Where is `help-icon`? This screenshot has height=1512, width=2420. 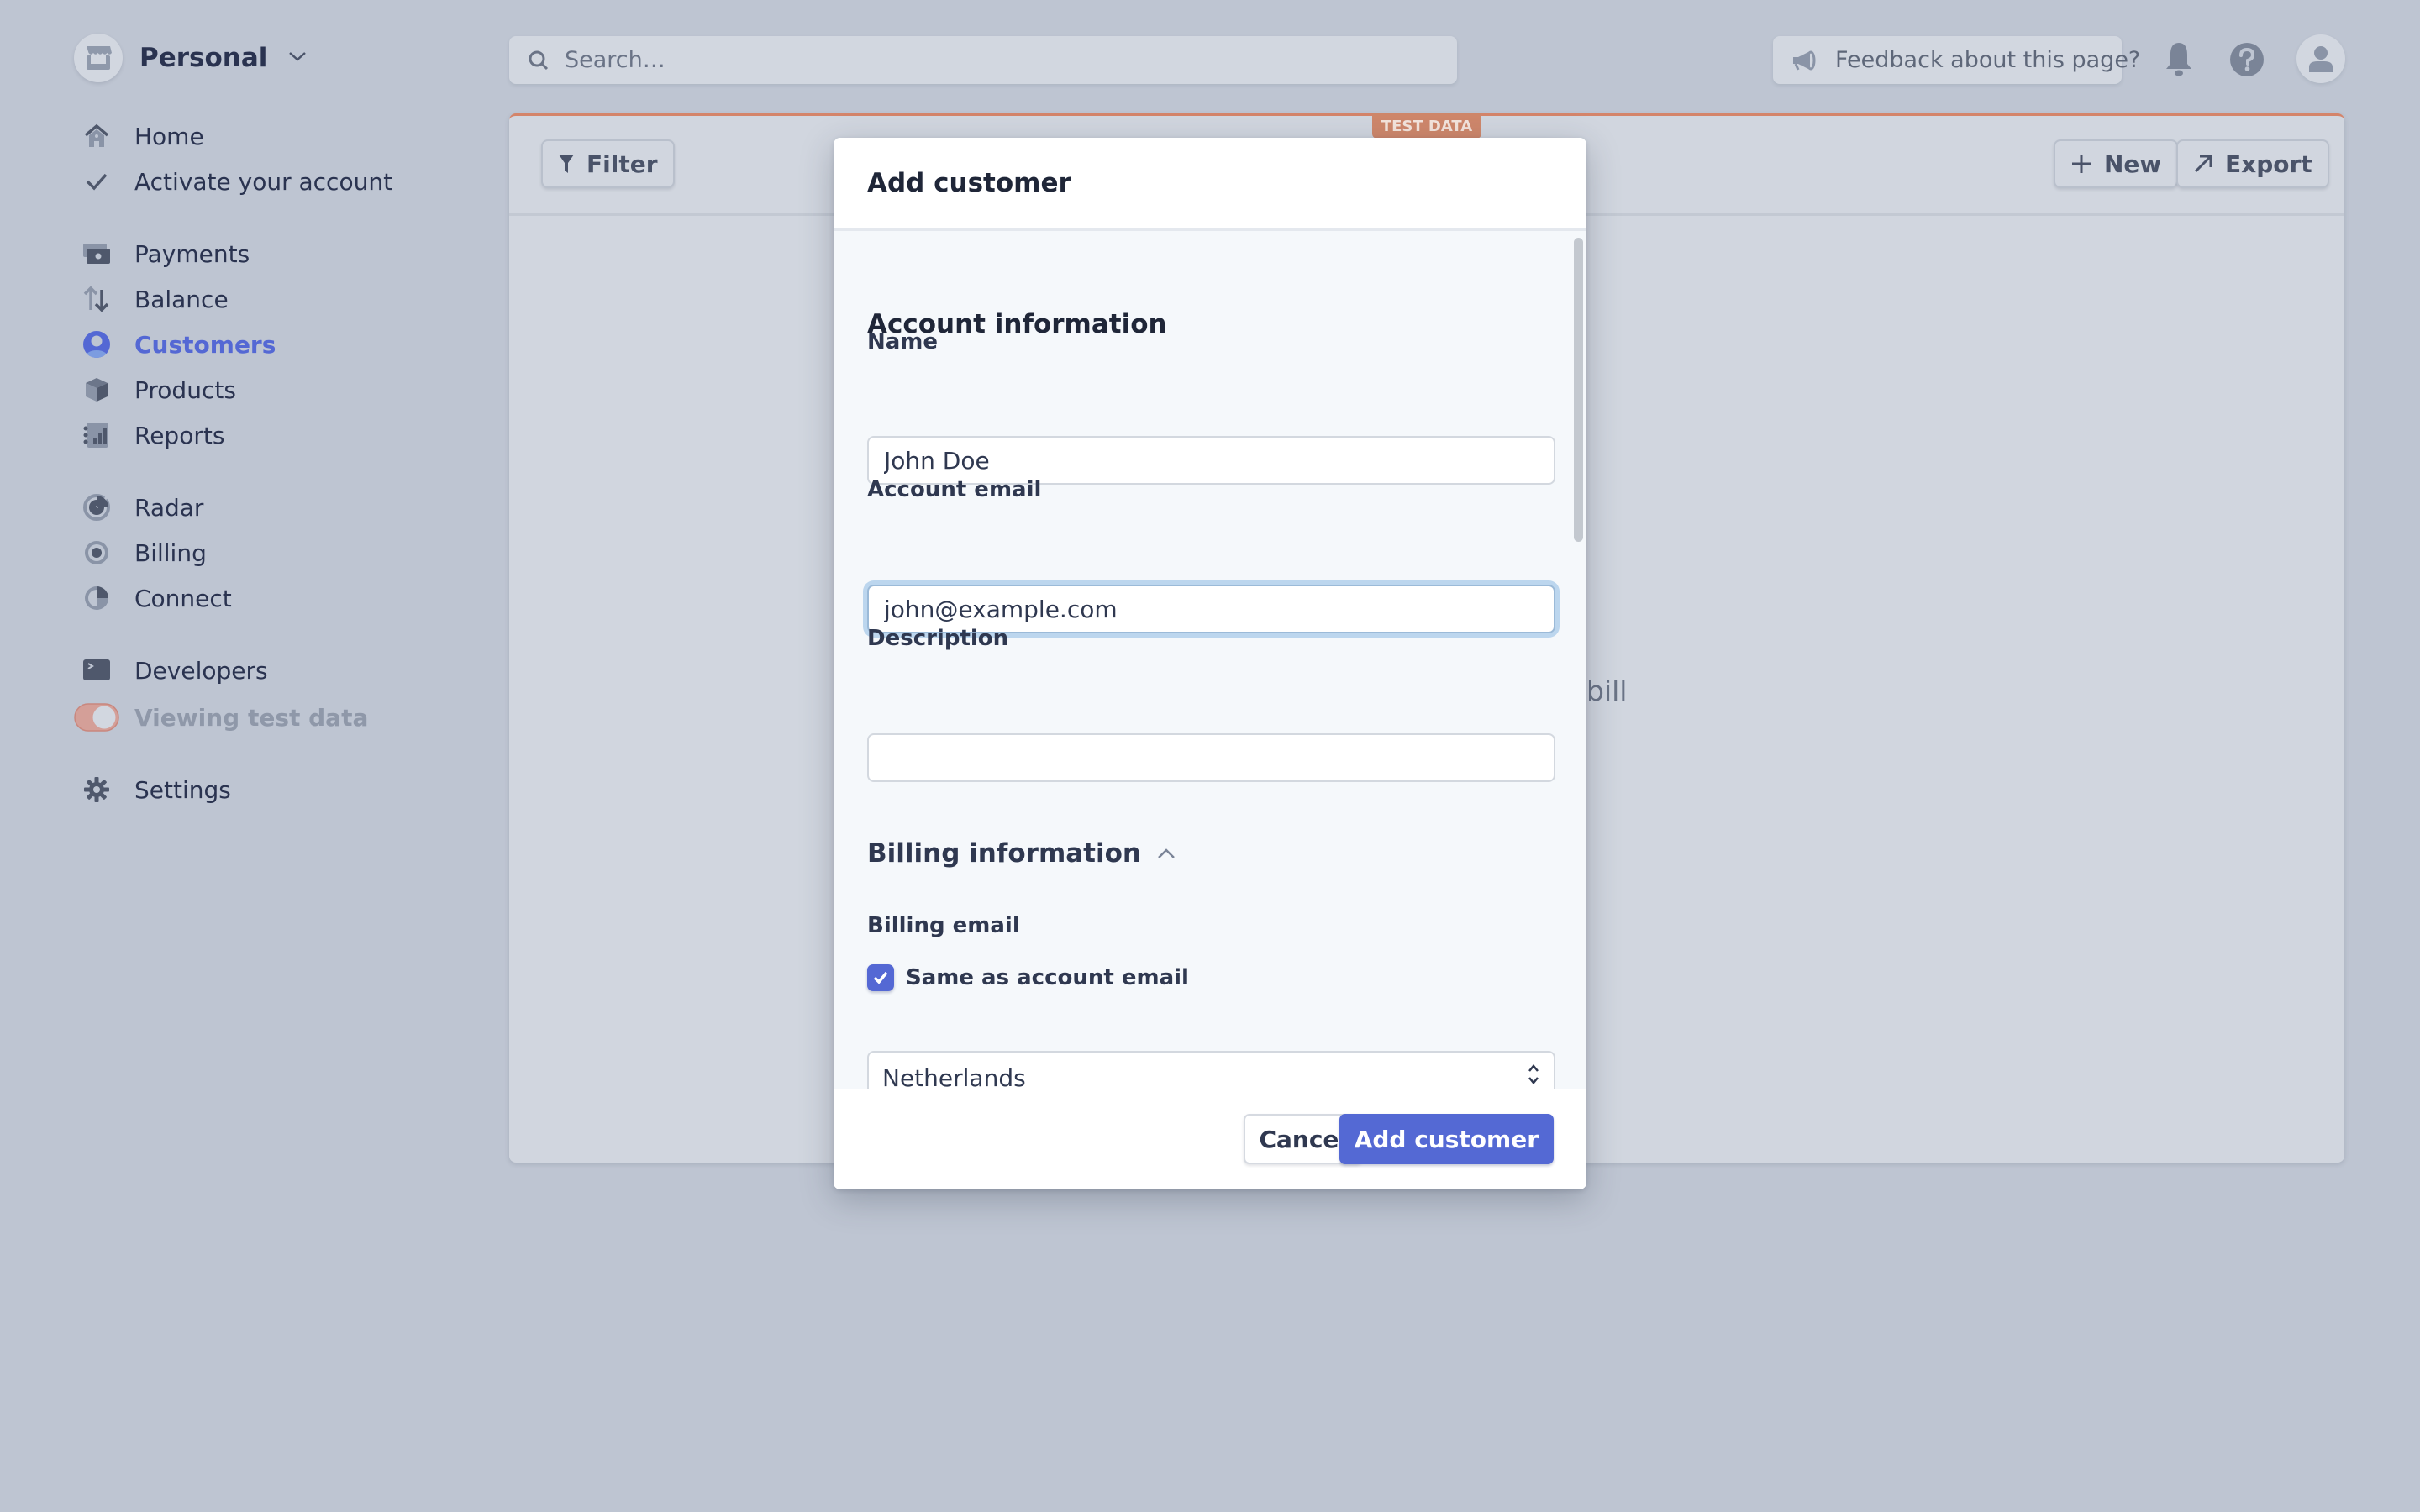
help-icon is located at coordinates (2247, 59).